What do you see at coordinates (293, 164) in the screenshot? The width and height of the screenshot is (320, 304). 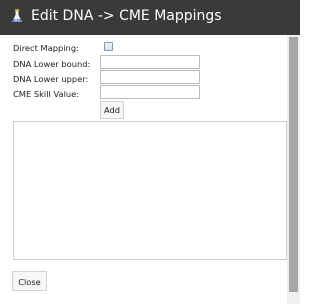 I see `scrollbar-thumb` at bounding box center [293, 164].